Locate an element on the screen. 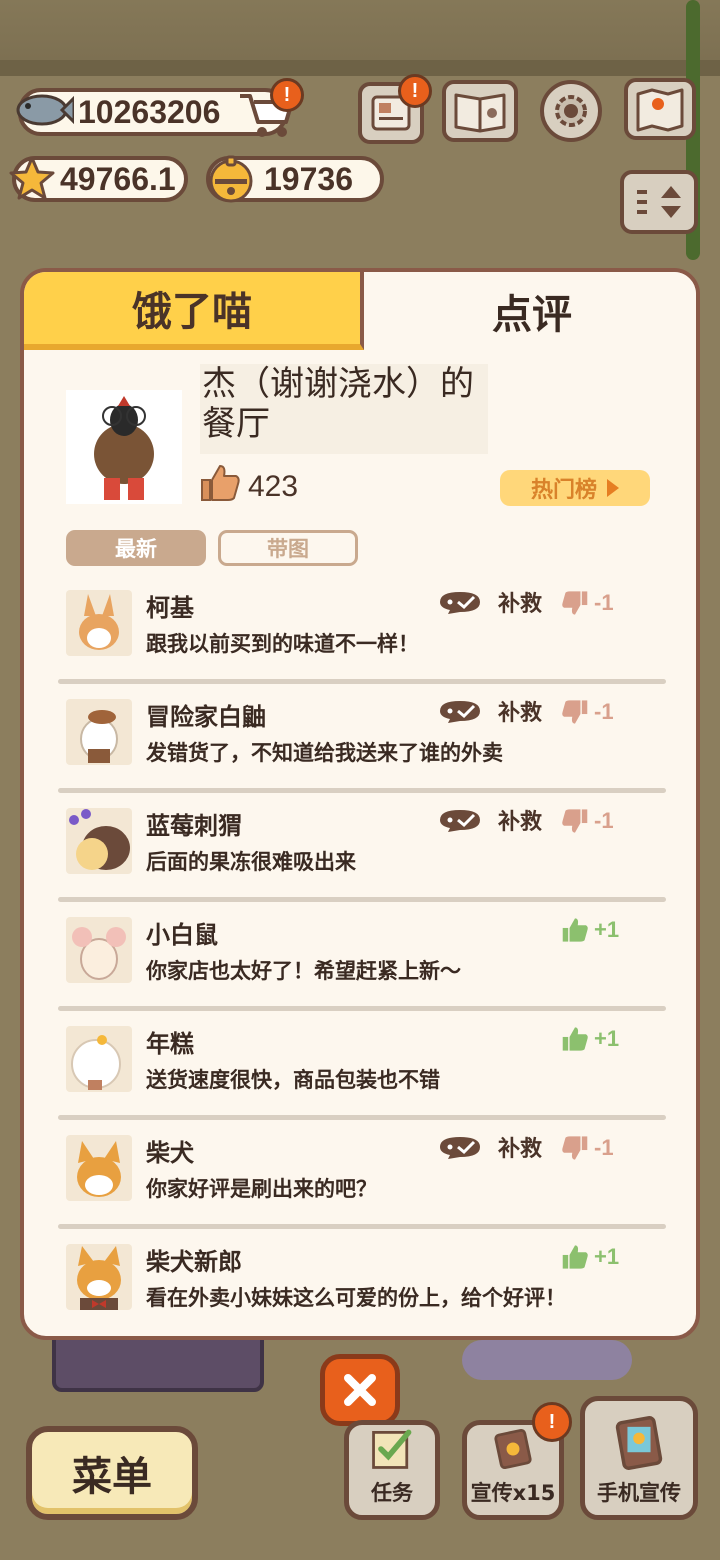  tab-hungry-meow: 饿了喵 is located at coordinates (194, 311).